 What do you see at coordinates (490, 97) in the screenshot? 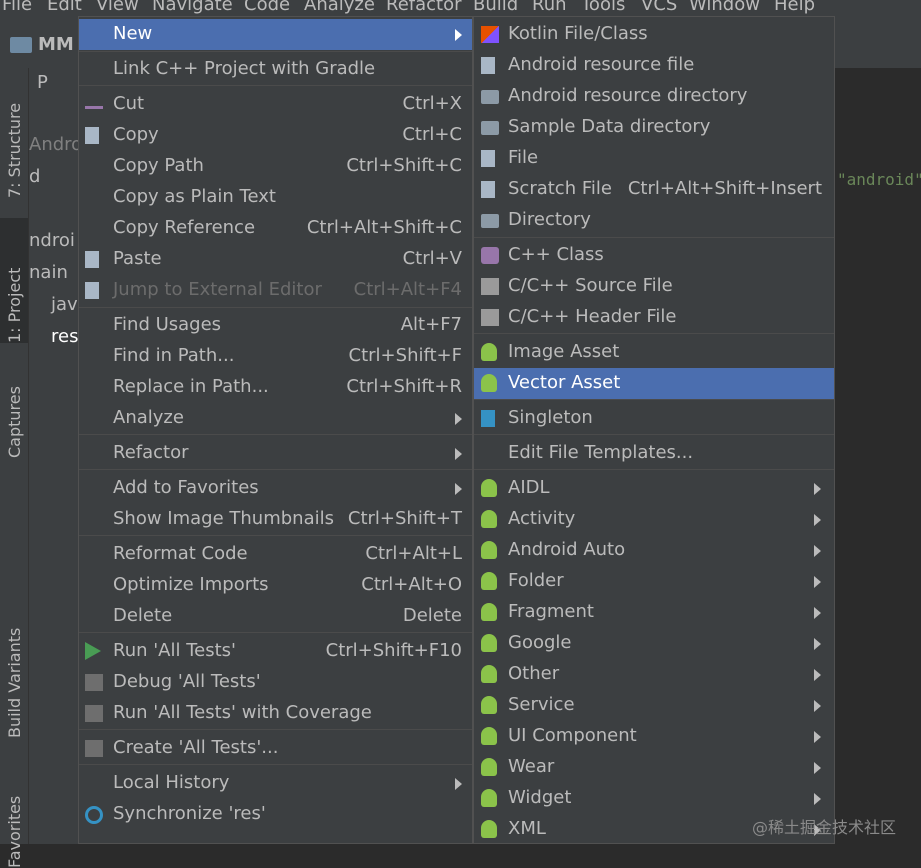
I see `folder-icon` at bounding box center [490, 97].